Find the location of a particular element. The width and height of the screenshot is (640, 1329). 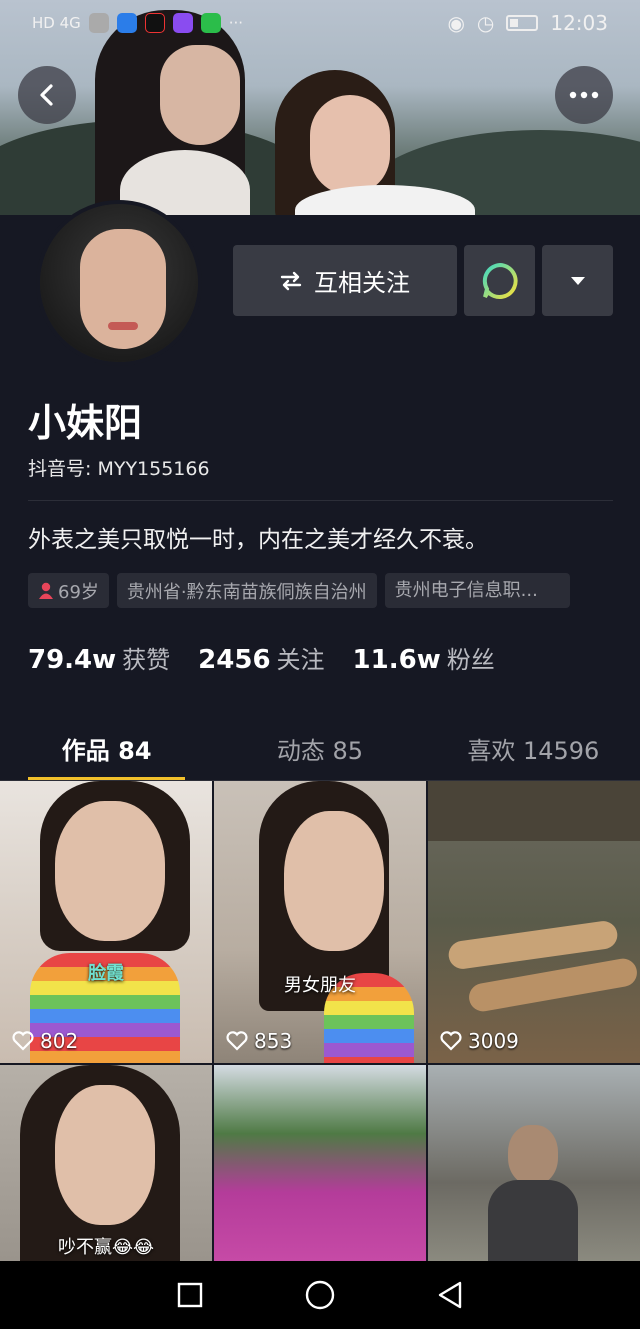

chevron-left-icon is located at coordinates (46, 95).